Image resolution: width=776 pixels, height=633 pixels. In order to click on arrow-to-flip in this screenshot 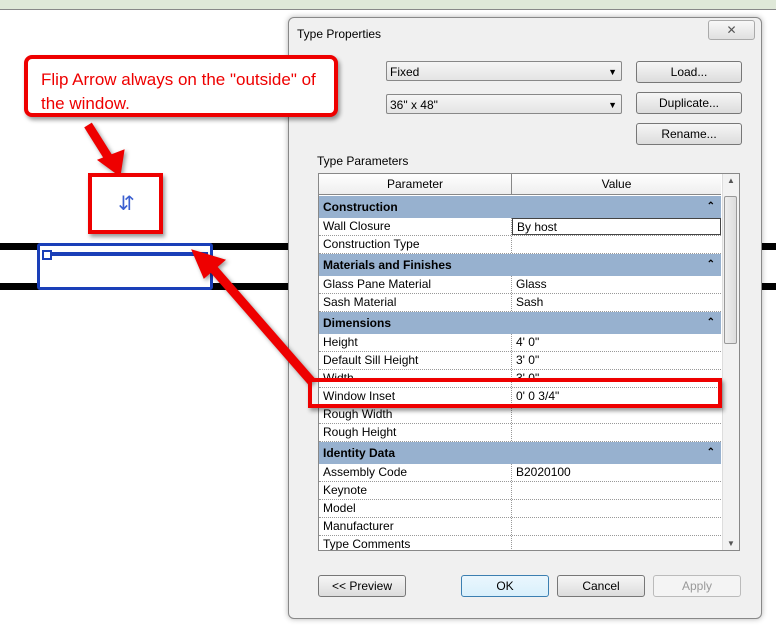, I will do `click(99, 142)`.